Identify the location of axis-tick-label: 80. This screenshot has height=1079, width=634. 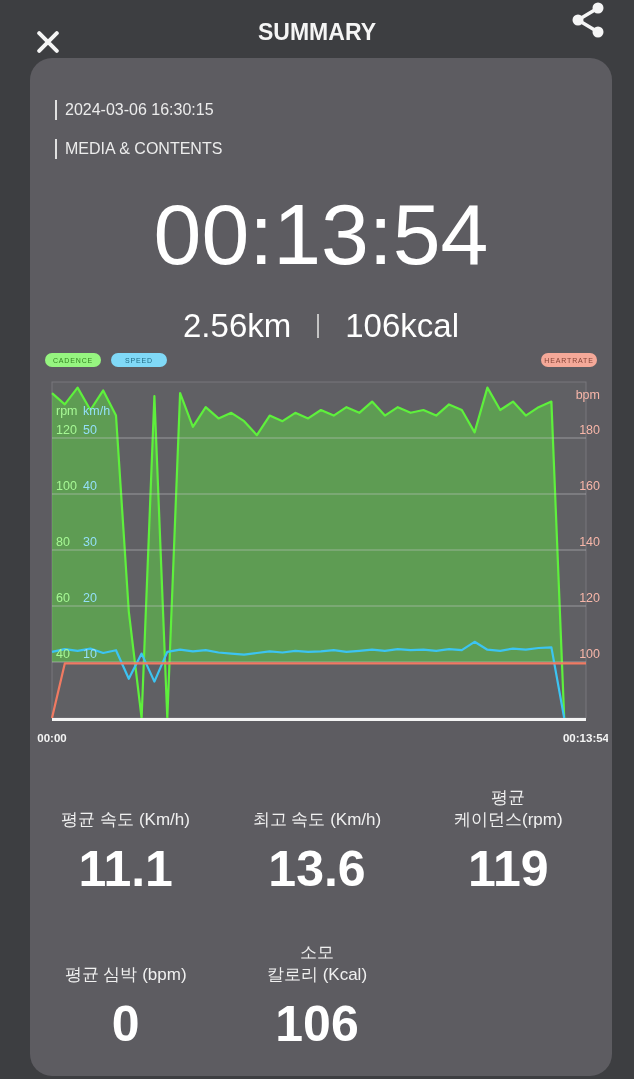
(63, 542).